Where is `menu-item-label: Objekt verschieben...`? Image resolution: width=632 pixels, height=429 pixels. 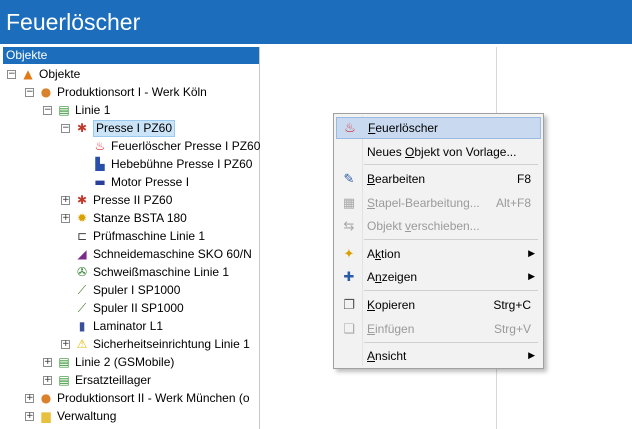
menu-item-label: Objekt verschieben... is located at coordinates (423, 226).